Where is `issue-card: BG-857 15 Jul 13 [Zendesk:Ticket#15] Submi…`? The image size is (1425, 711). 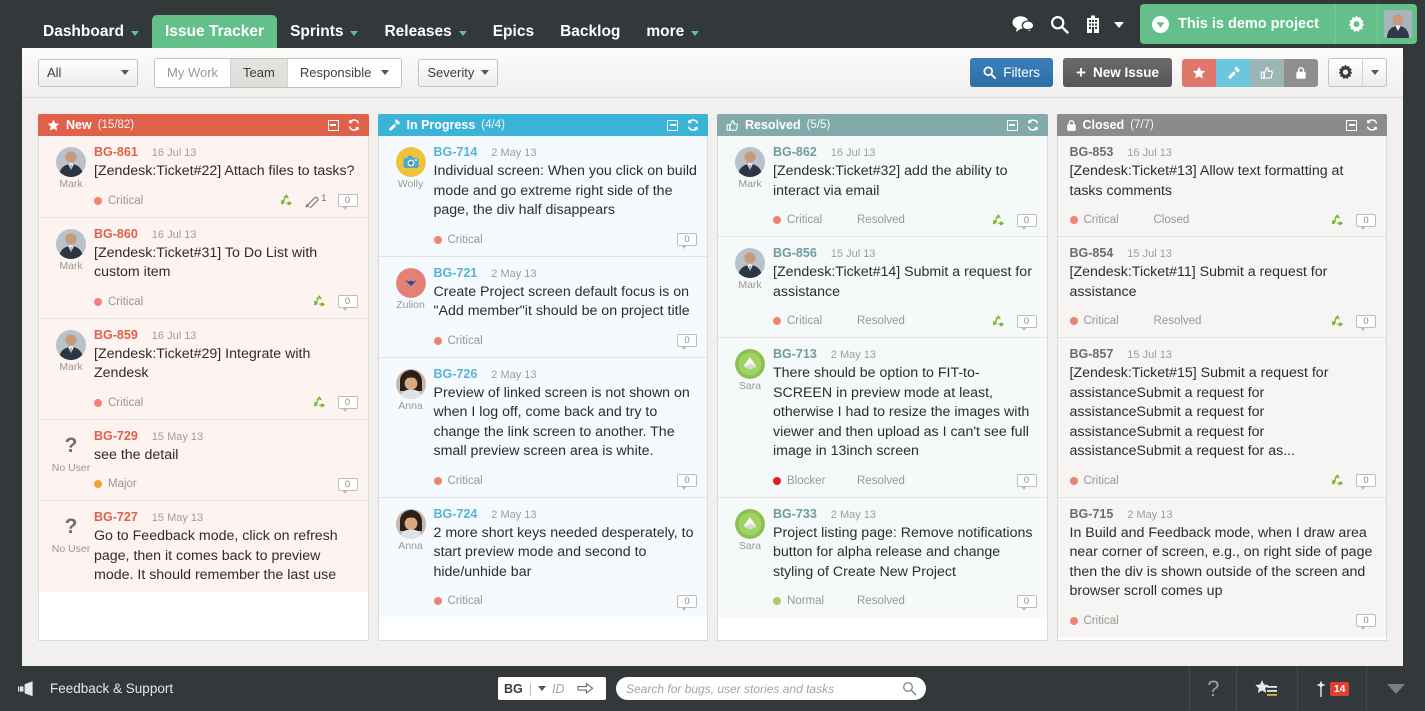 issue-card: BG-857 15 Jul 13 [Zendesk:Ticket#15] Submi… is located at coordinates (1221, 418).